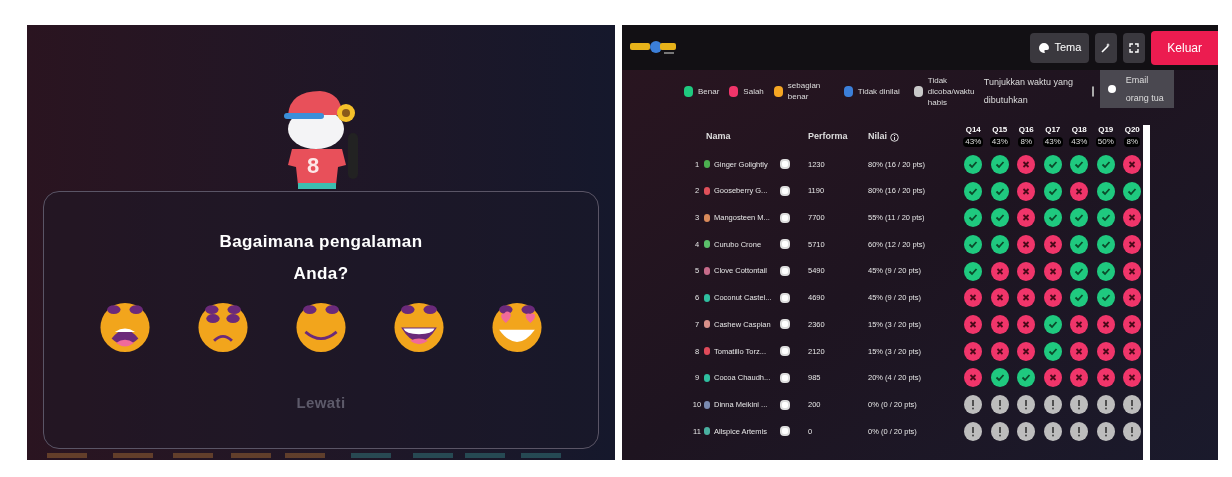 This screenshot has height=477, width=1232. Describe the element at coordinates (1145, 89) in the screenshot. I see `parent-email-label: Email orang tua` at that location.